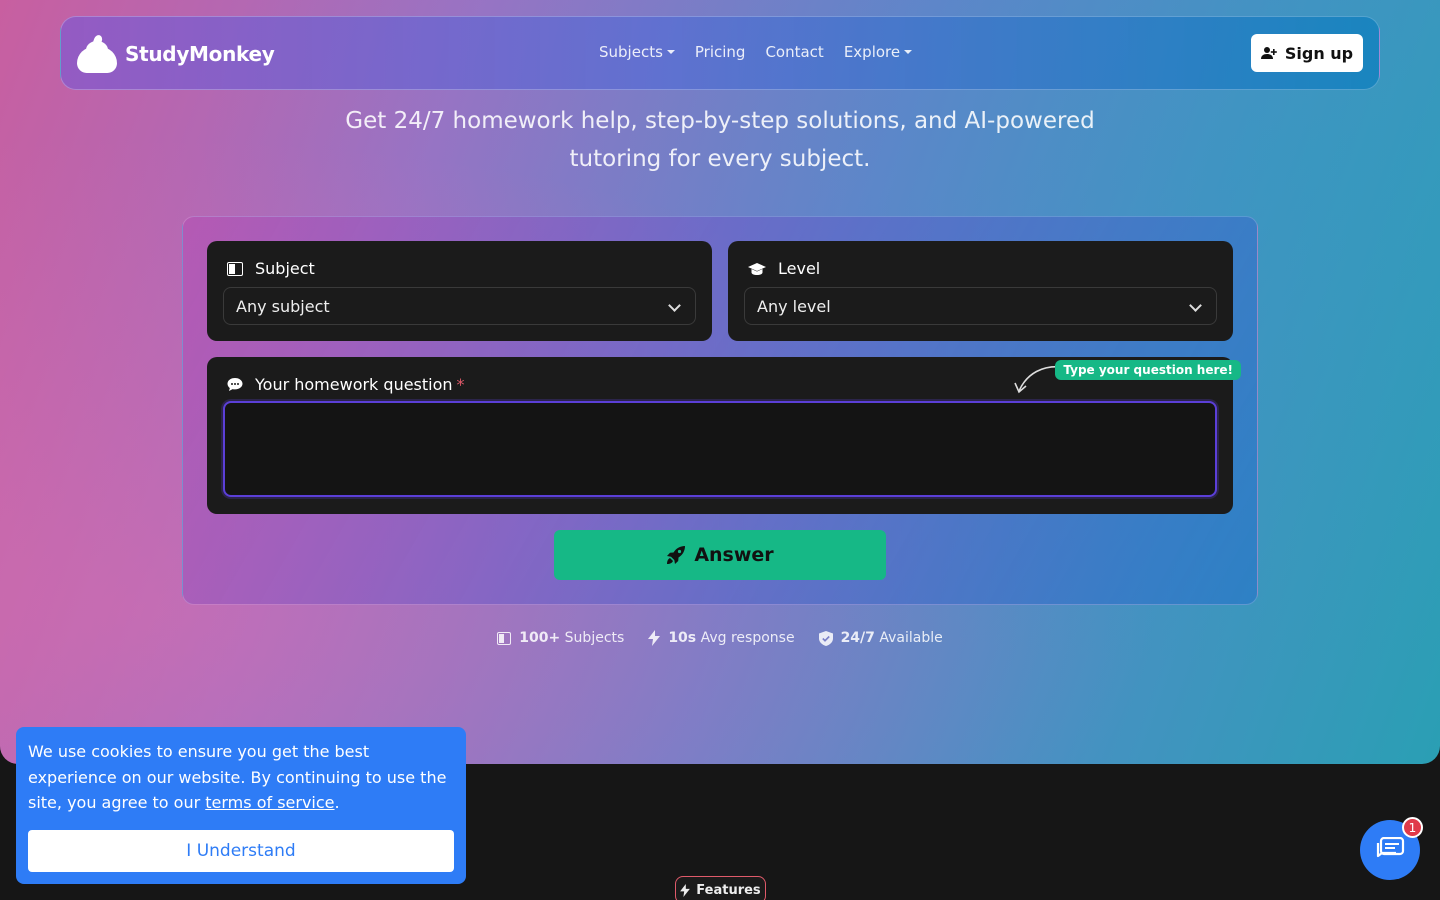 The width and height of the screenshot is (1440, 900). Describe the element at coordinates (285, 268) in the screenshot. I see `subject-label: Subject` at that location.